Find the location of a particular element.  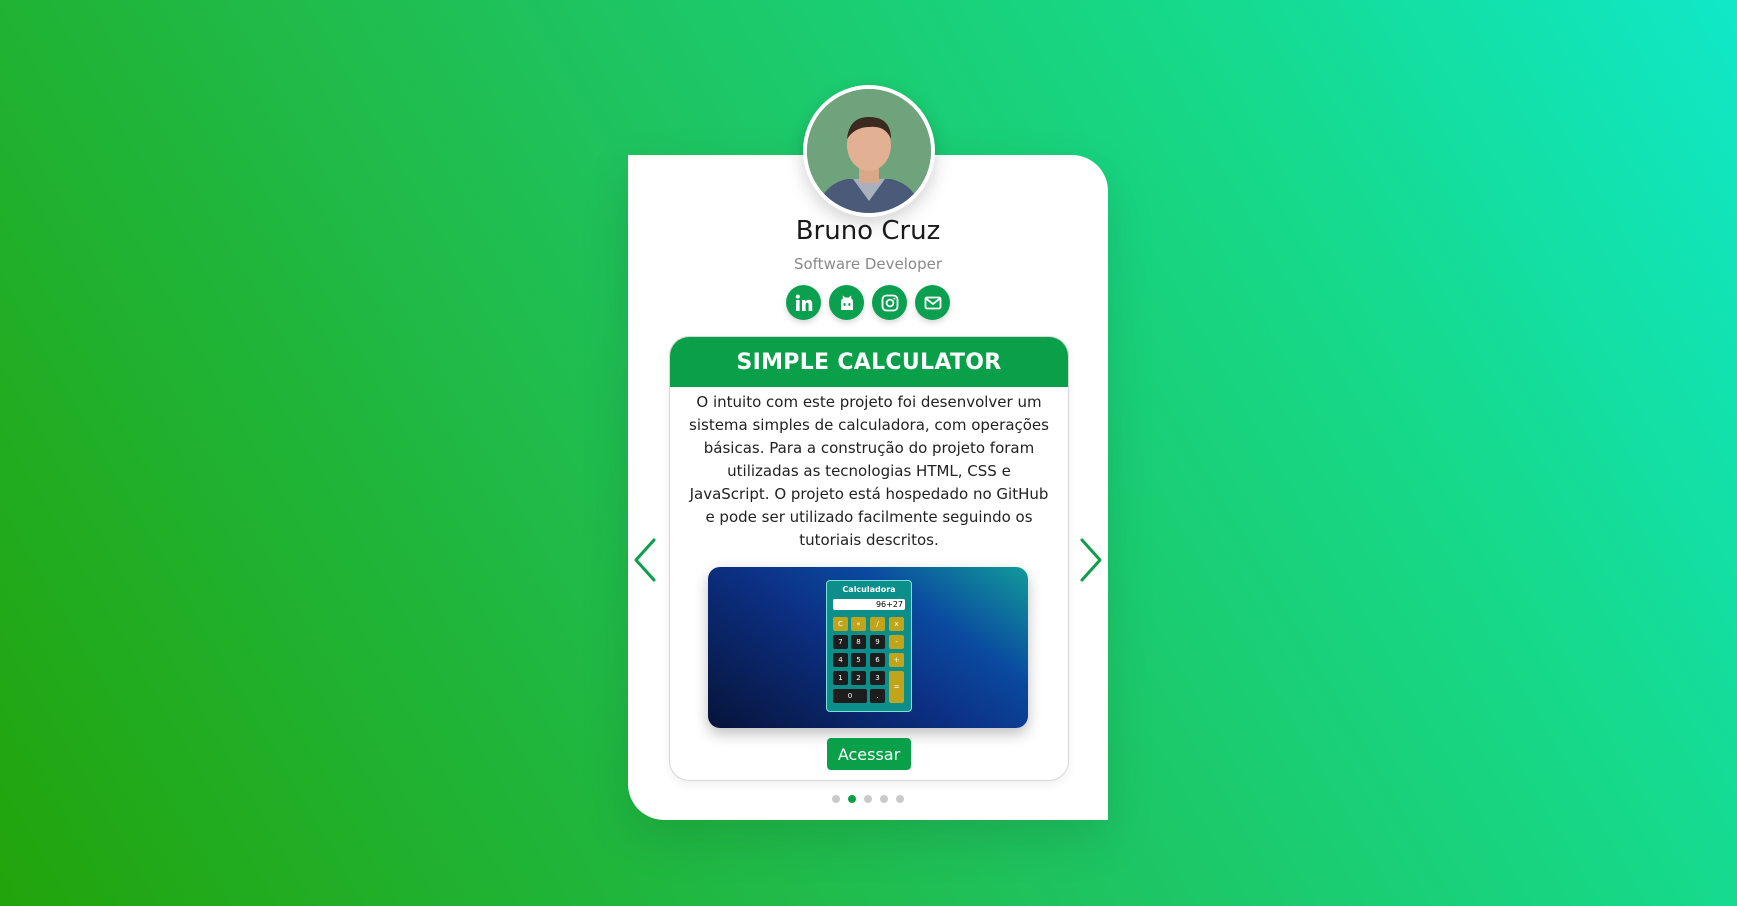

social-links is located at coordinates (868, 302).